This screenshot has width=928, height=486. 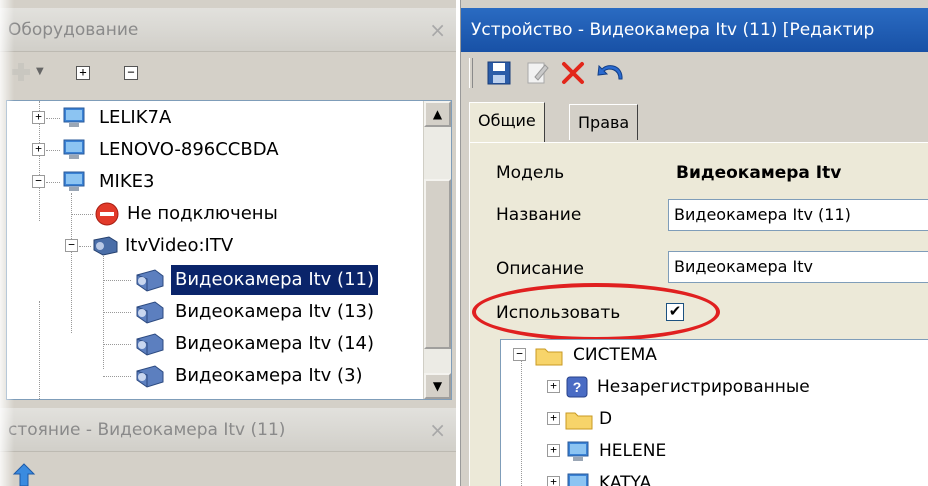 What do you see at coordinates (499, 75) in the screenshot?
I see `save-icon` at bounding box center [499, 75].